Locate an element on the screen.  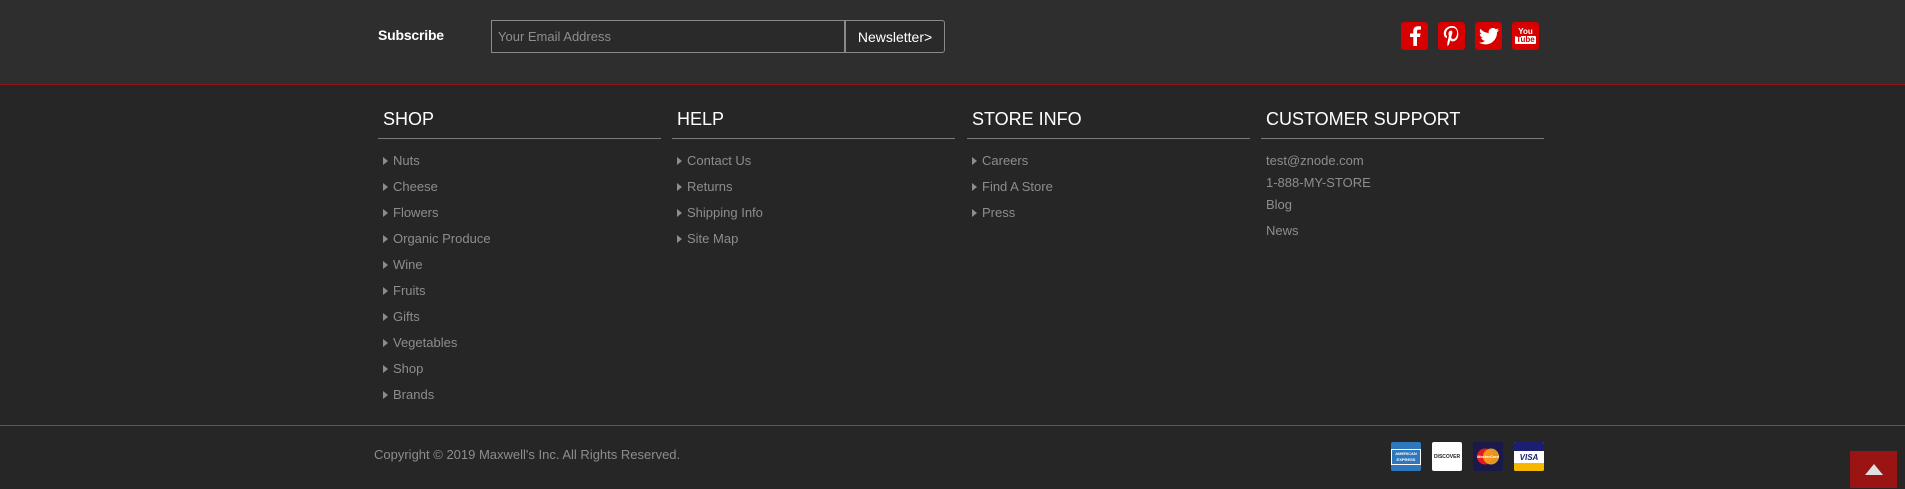
link-label: Gifts is located at coordinates (406, 316).